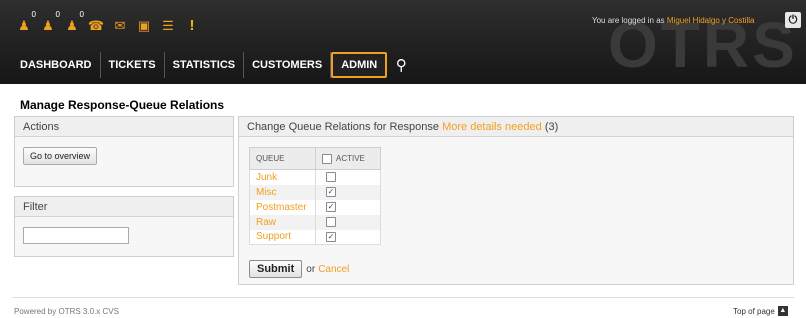 This screenshot has height=318, width=806. I want to click on table-row: Junk, so click(315, 177).